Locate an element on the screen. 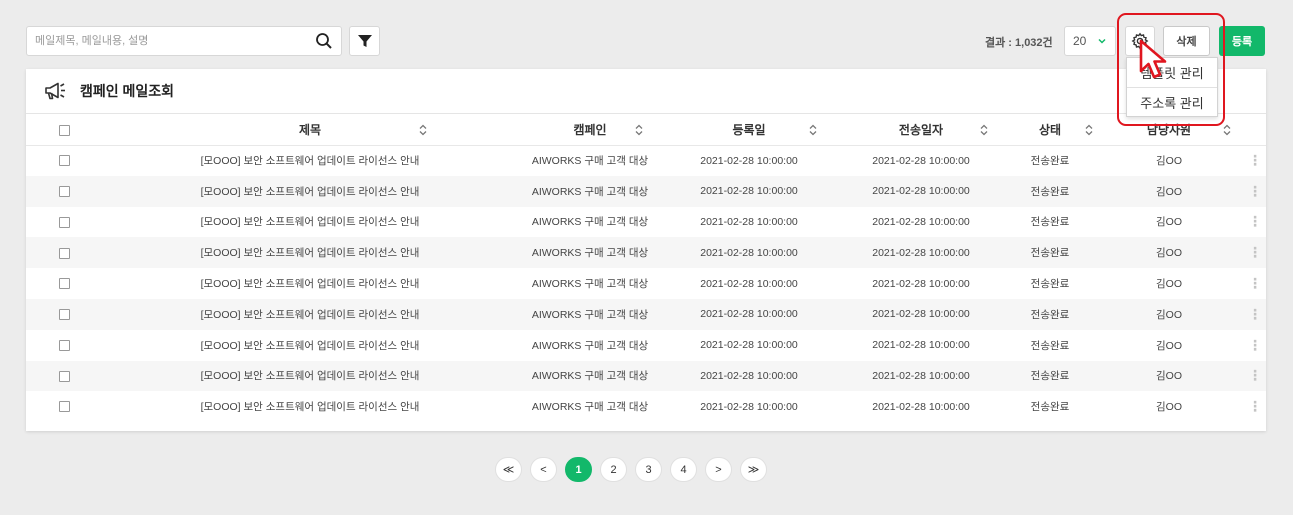  column-header-manager: 담당사원 is located at coordinates (1169, 130).